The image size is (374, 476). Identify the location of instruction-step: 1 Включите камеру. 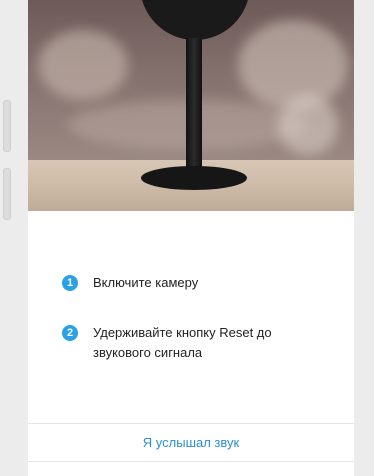
(187, 283).